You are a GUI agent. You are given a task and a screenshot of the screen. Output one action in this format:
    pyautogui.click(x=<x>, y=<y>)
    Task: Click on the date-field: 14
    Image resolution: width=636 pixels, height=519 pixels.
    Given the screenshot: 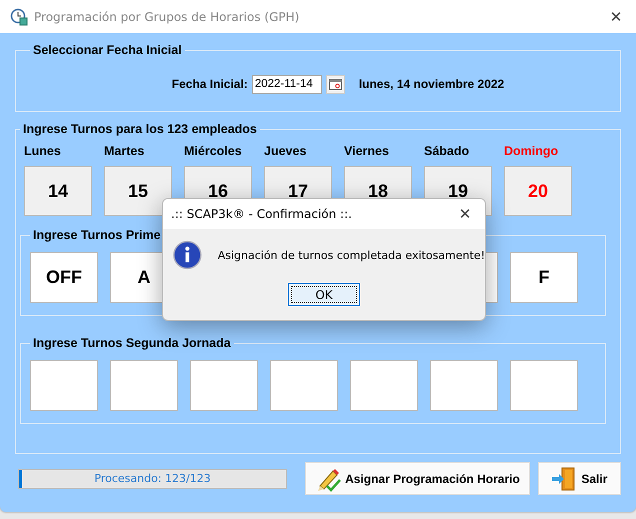 What is the action you would take?
    pyautogui.click(x=58, y=191)
    